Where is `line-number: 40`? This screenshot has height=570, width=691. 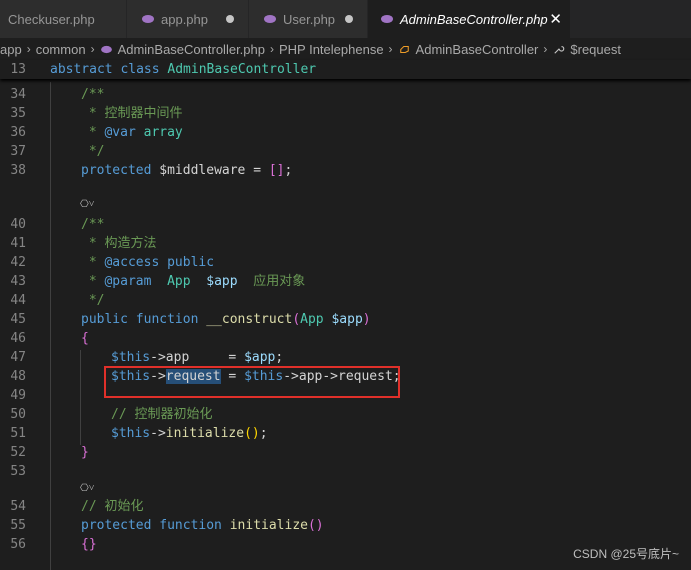
line-number: 40 is located at coordinates (18, 224).